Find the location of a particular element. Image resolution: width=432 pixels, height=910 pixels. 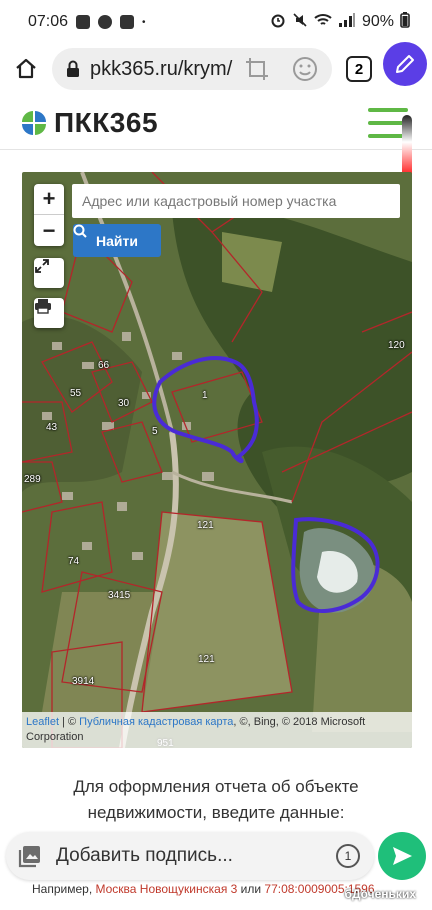

parcel-label: 66 is located at coordinates (104, 365).